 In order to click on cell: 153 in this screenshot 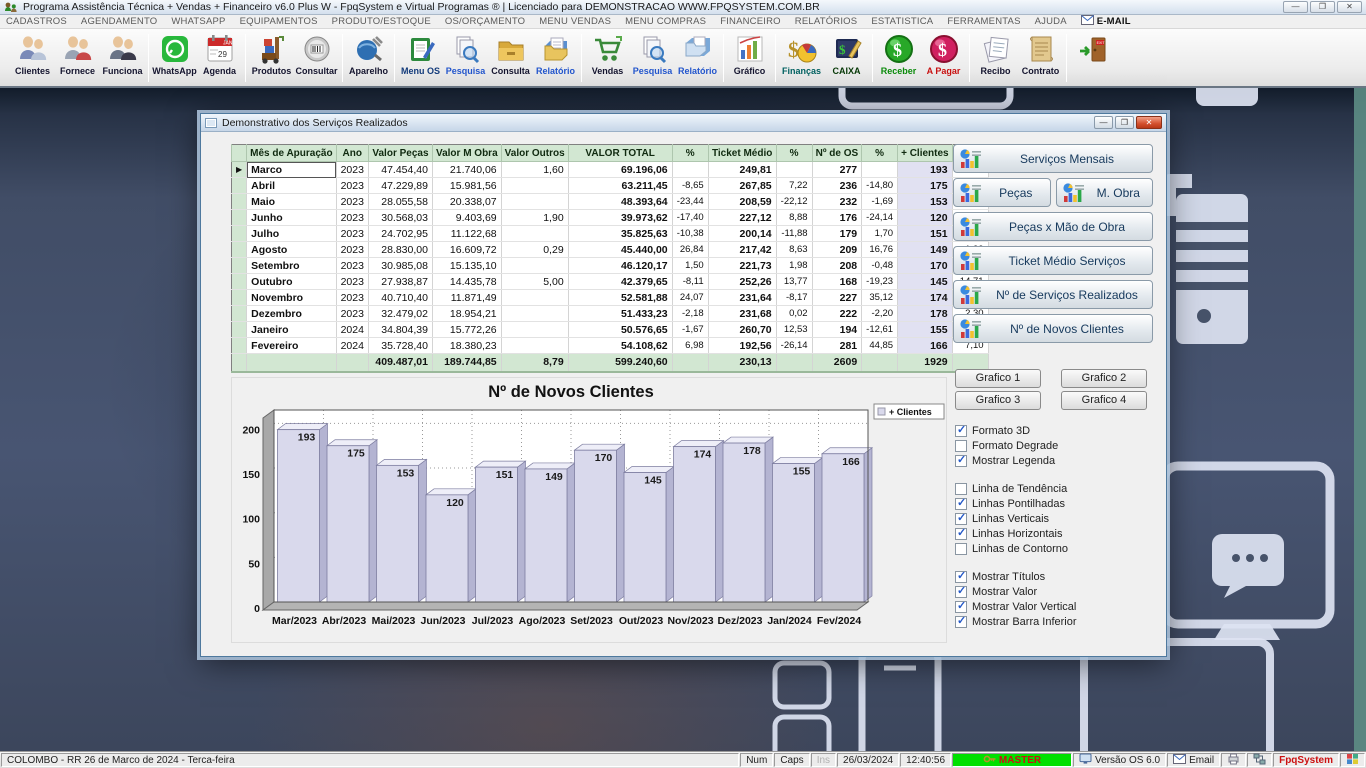, I will do `click(925, 201)`.